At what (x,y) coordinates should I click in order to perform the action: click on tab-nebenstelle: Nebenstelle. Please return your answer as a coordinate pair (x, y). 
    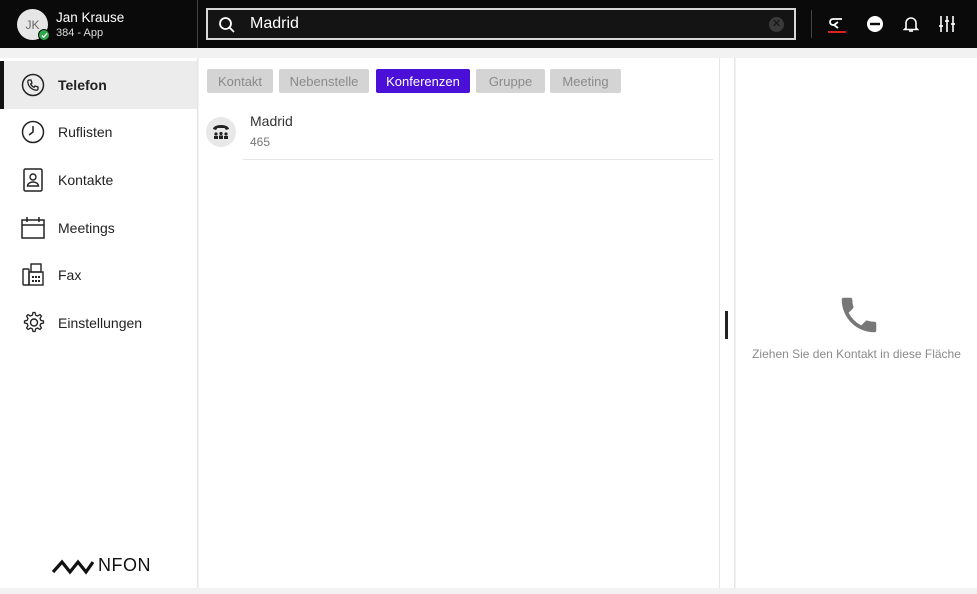
    Looking at the image, I should click on (324, 81).